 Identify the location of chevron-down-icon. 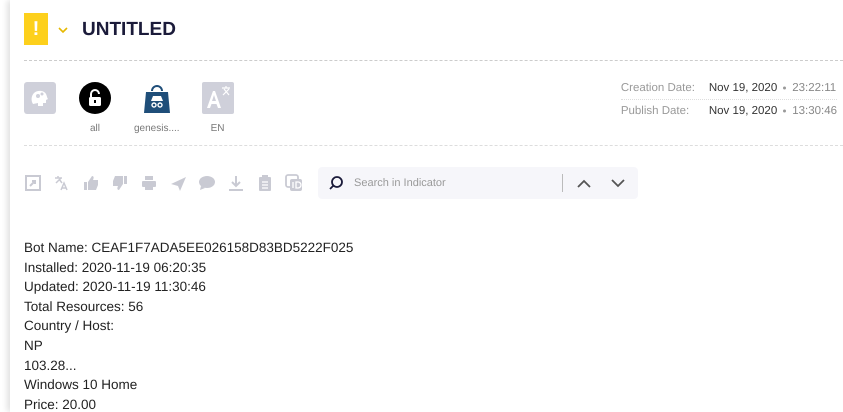
(618, 183).